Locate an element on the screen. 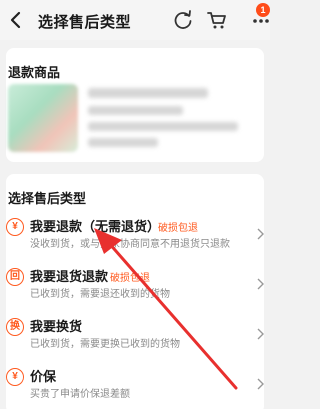  option-title: 我要换货 is located at coordinates (56, 326).